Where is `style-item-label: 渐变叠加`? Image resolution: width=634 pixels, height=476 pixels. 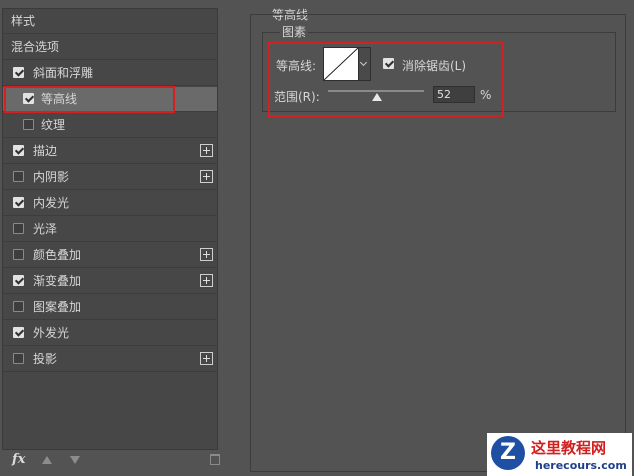 style-item-label: 渐变叠加 is located at coordinates (57, 281).